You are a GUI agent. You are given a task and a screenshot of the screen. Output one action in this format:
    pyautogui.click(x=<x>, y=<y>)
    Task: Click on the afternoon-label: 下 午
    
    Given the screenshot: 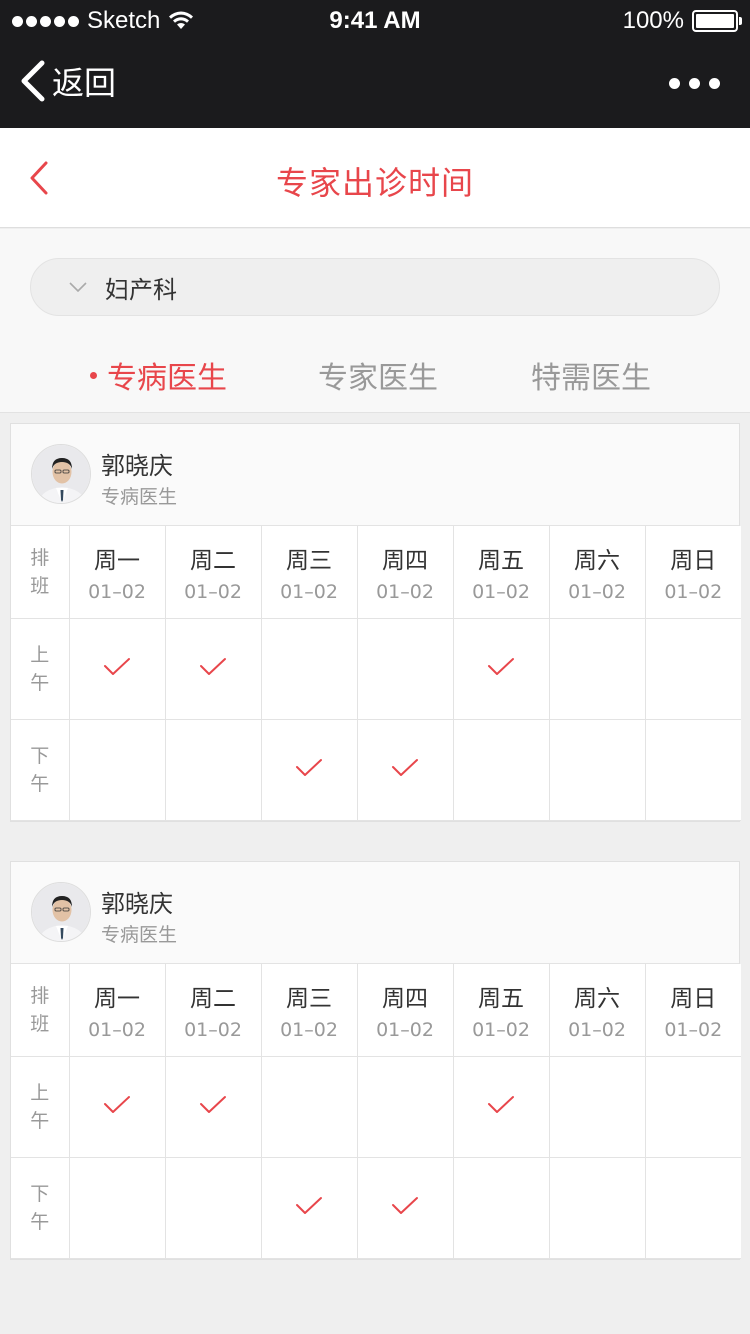 What is the action you would take?
    pyautogui.click(x=40, y=770)
    